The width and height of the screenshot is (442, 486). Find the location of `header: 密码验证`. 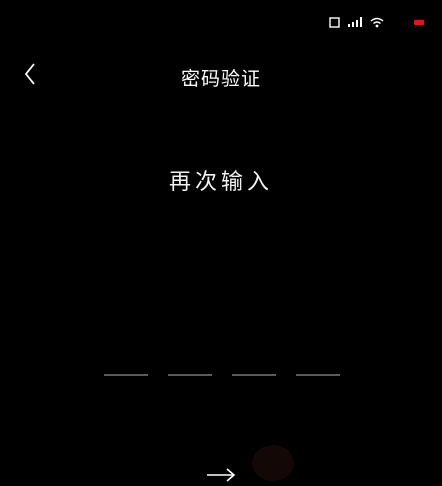

header: 密码验证 is located at coordinates (221, 76).